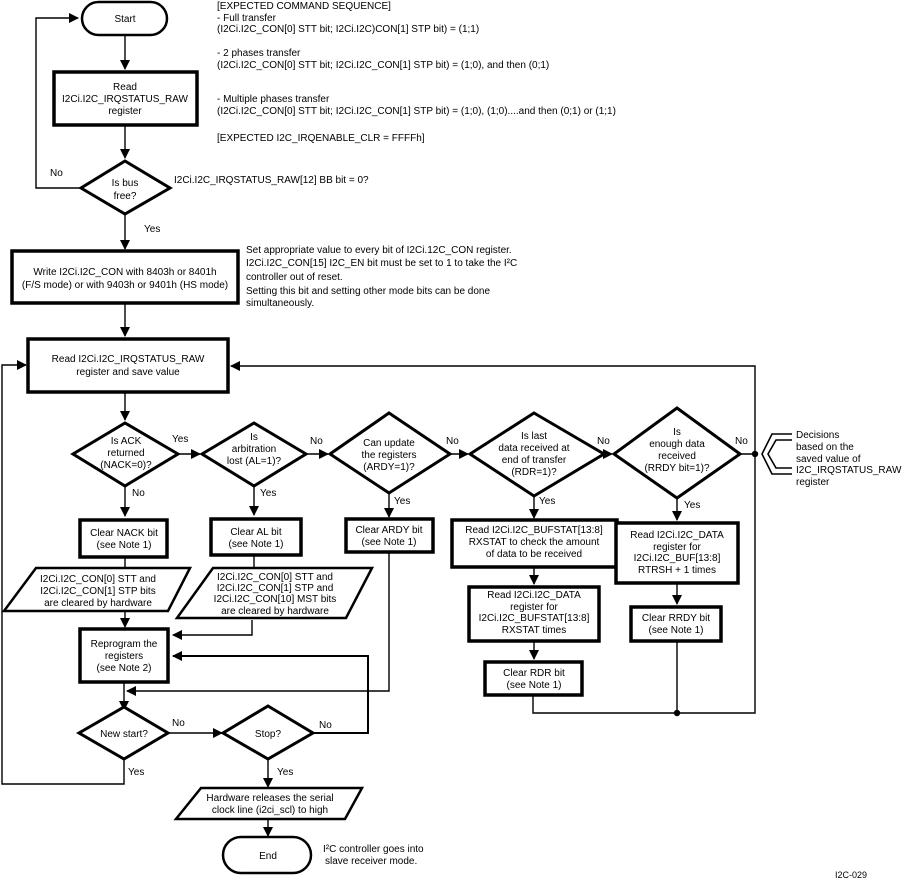  I want to click on label-rrdy-no: No, so click(741, 441).